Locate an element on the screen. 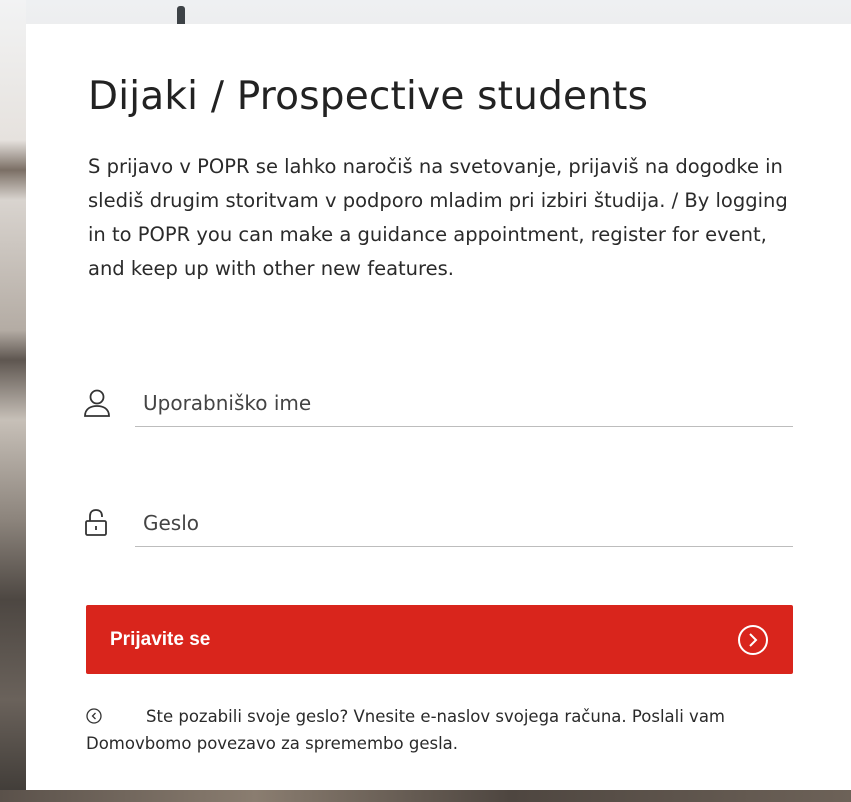  username-input is located at coordinates (464, 403).